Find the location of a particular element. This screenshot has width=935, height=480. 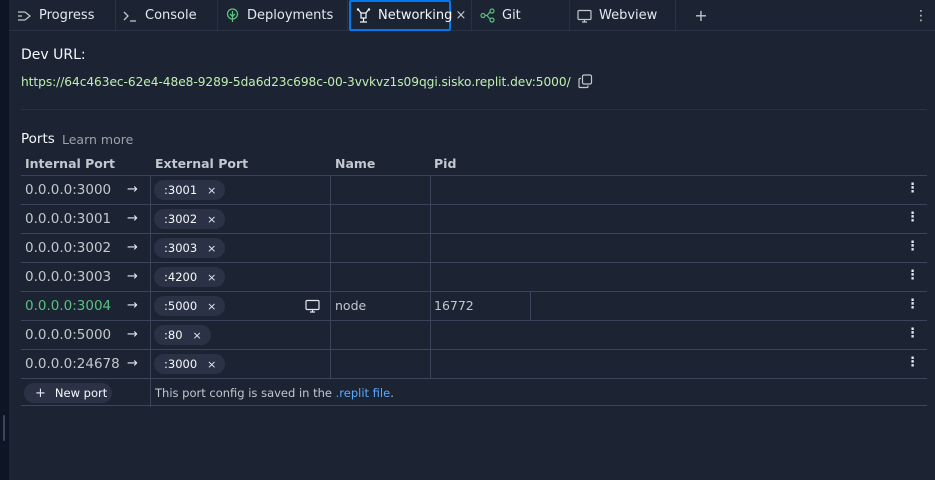

port-row: 0.0.0.0:5000 → :80 × ⋮ is located at coordinates (474, 335).